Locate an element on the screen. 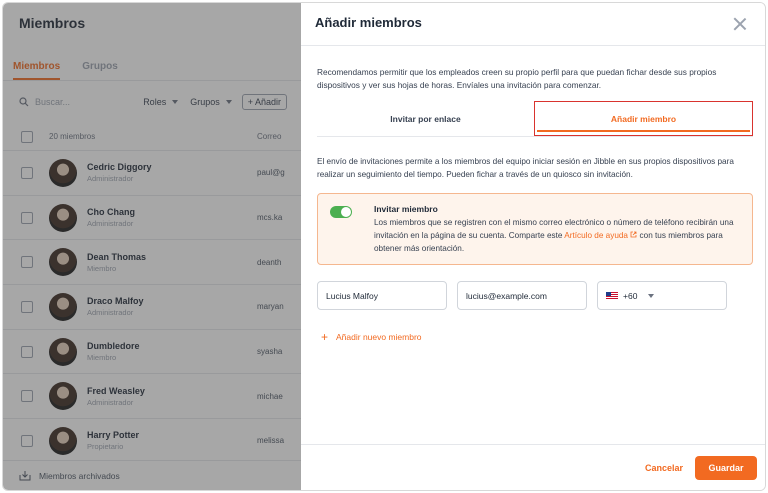 This screenshot has height=493, width=768. member-input-row: +60 is located at coordinates (522, 295).